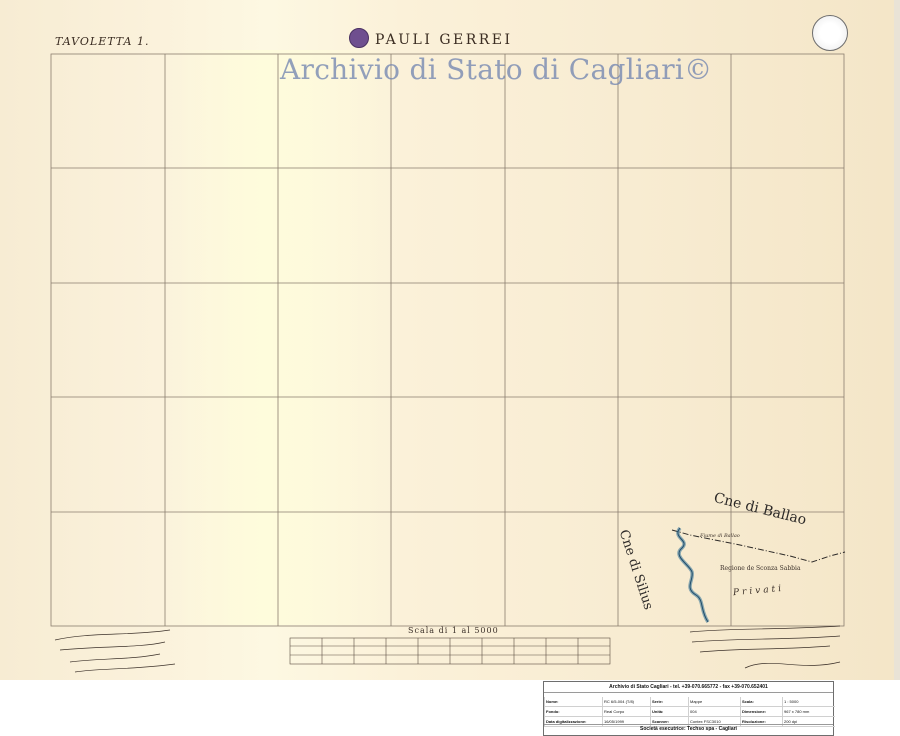 The height and width of the screenshot is (736, 900). Describe the element at coordinates (714, 712) in the screenshot. I see `info-value: 004` at that location.